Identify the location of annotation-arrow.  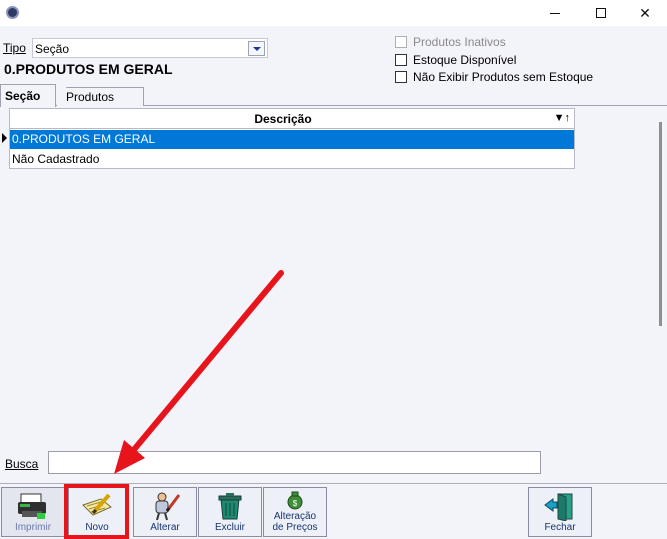
(199, 372).